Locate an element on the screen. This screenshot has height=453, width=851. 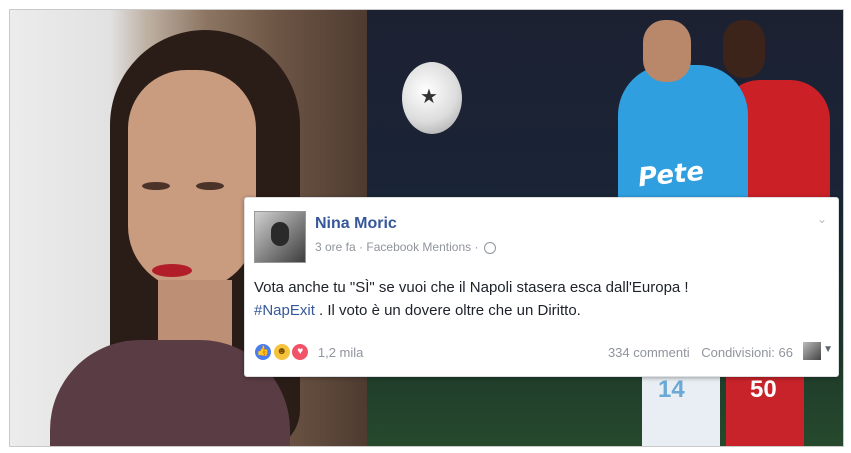
reactions-summary: 👍 ☻ ♥ 1,2 mila is located at coordinates (308, 352).